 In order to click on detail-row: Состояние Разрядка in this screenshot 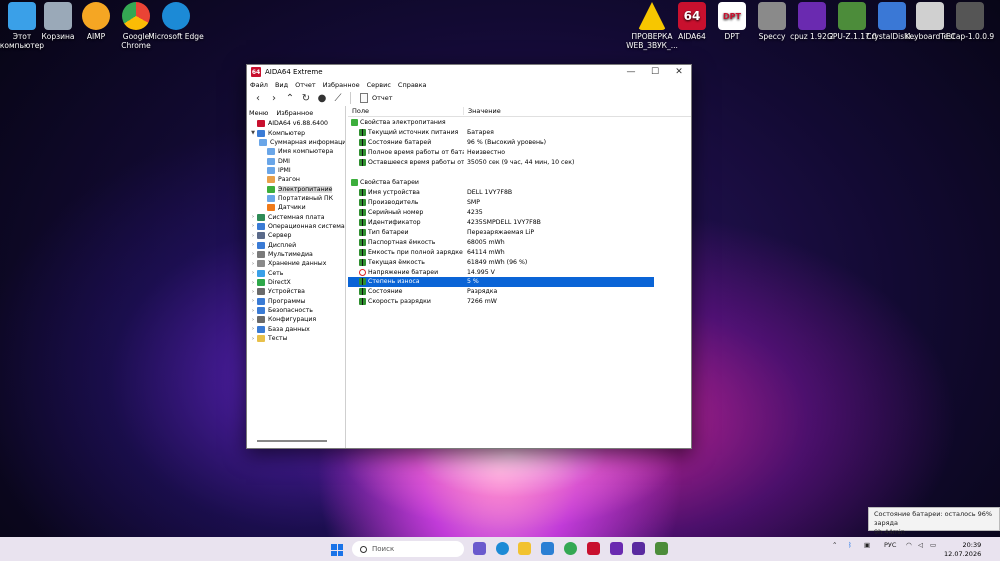, I will do `click(519, 292)`.